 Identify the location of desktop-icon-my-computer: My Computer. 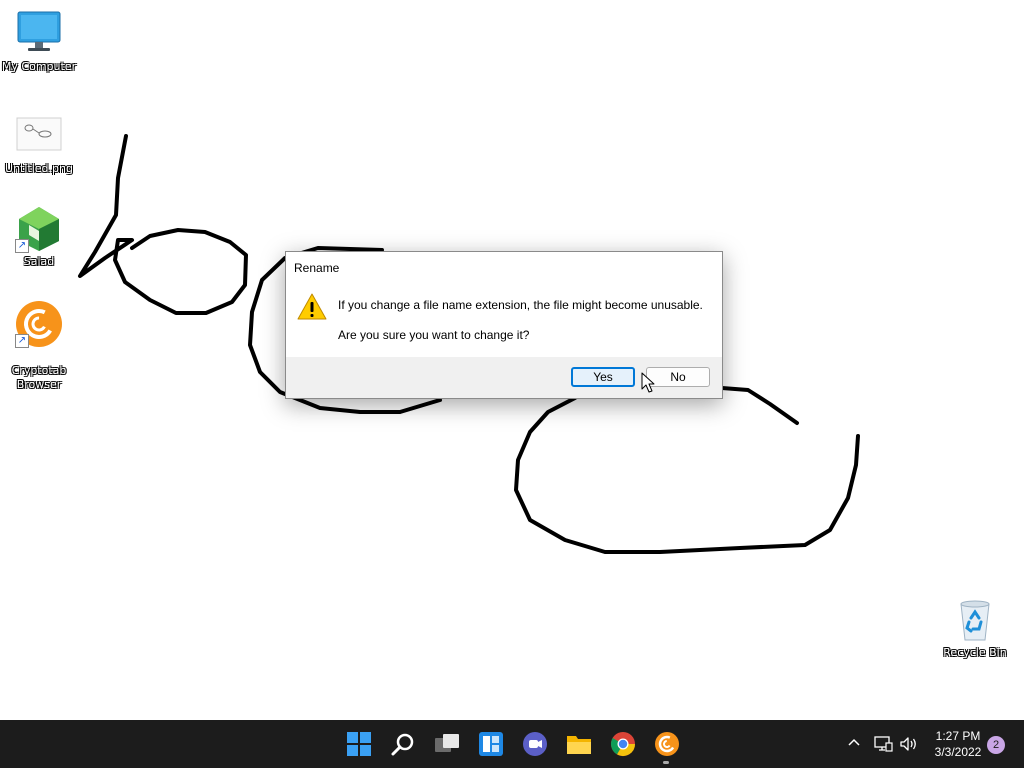
(39, 42).